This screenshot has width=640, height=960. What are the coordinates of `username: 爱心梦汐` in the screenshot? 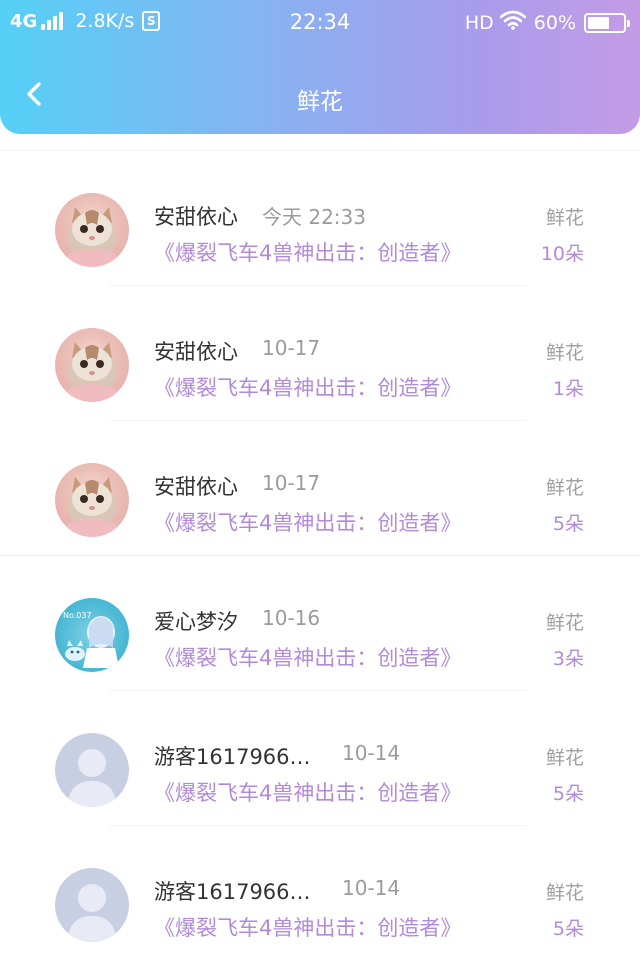 It's located at (196, 621).